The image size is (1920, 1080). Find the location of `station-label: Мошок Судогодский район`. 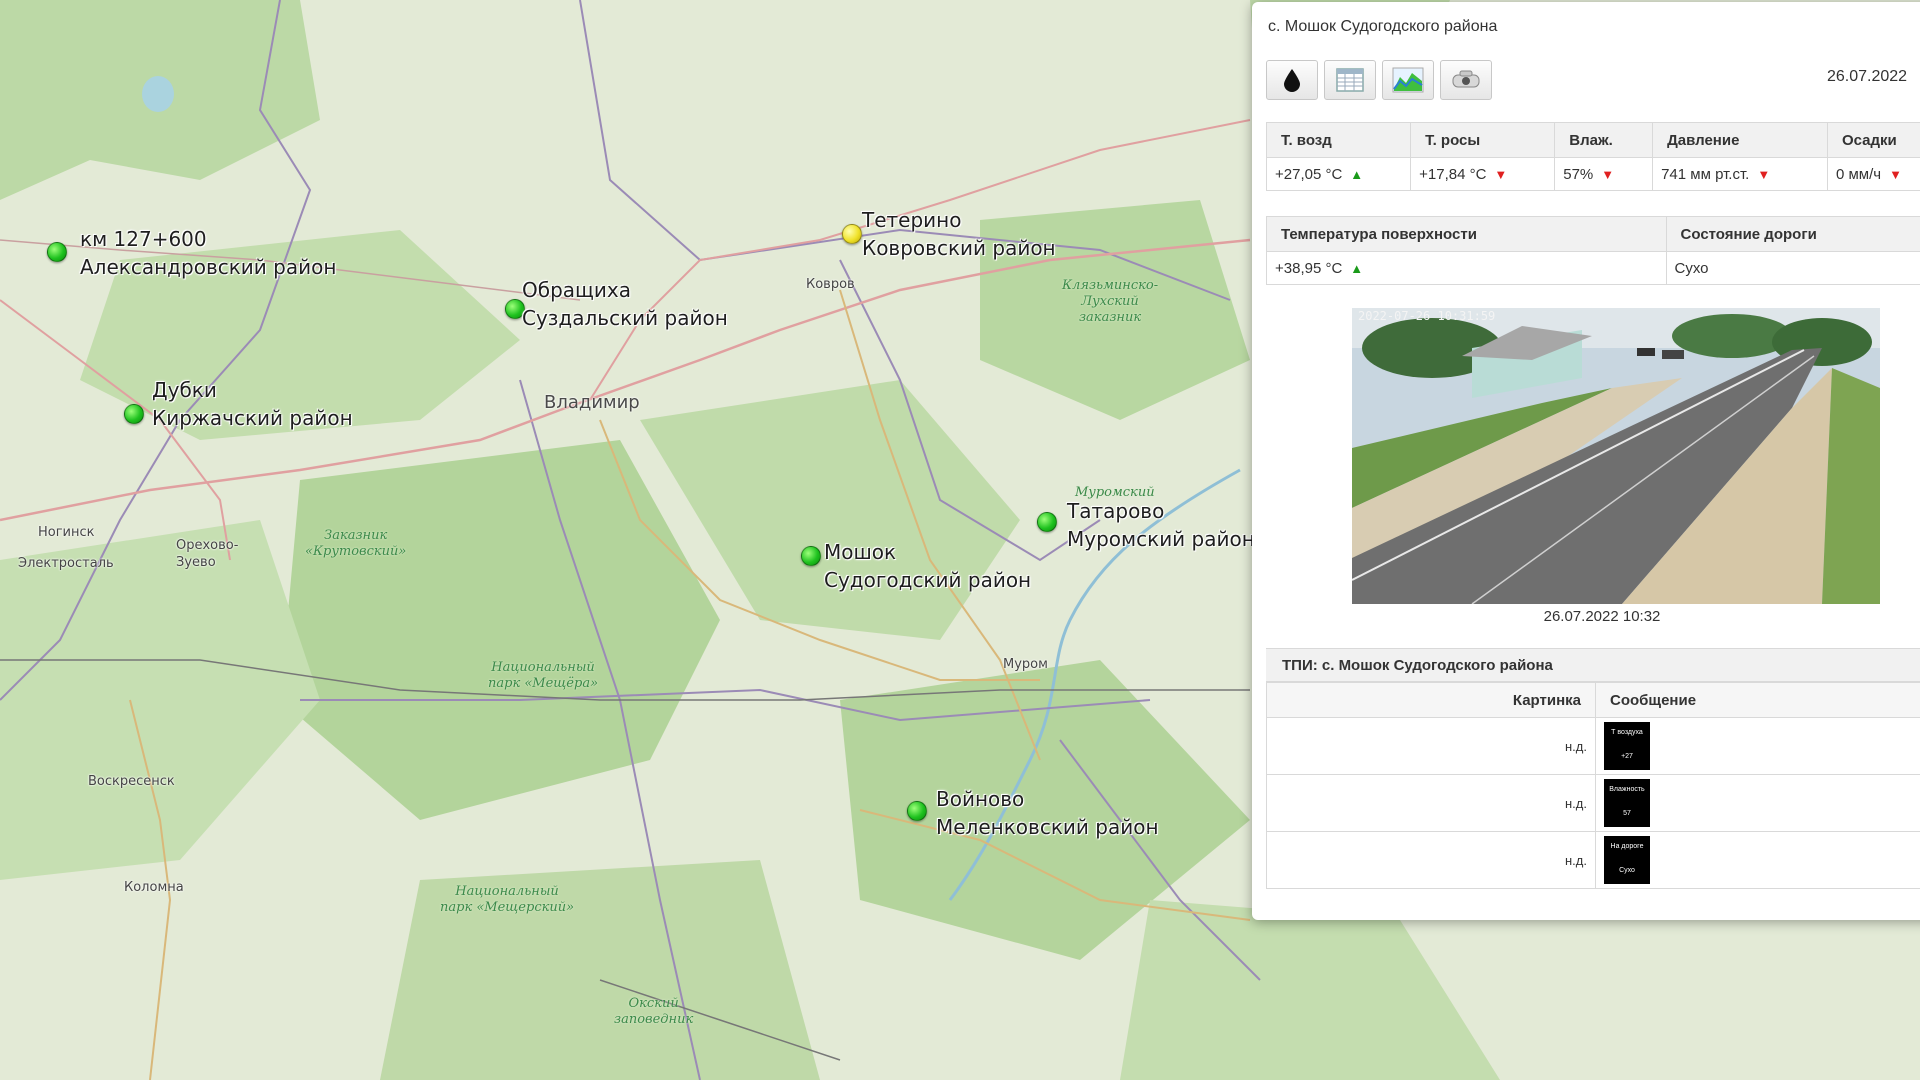

station-label: Мошок Судогодский район is located at coordinates (927, 566).